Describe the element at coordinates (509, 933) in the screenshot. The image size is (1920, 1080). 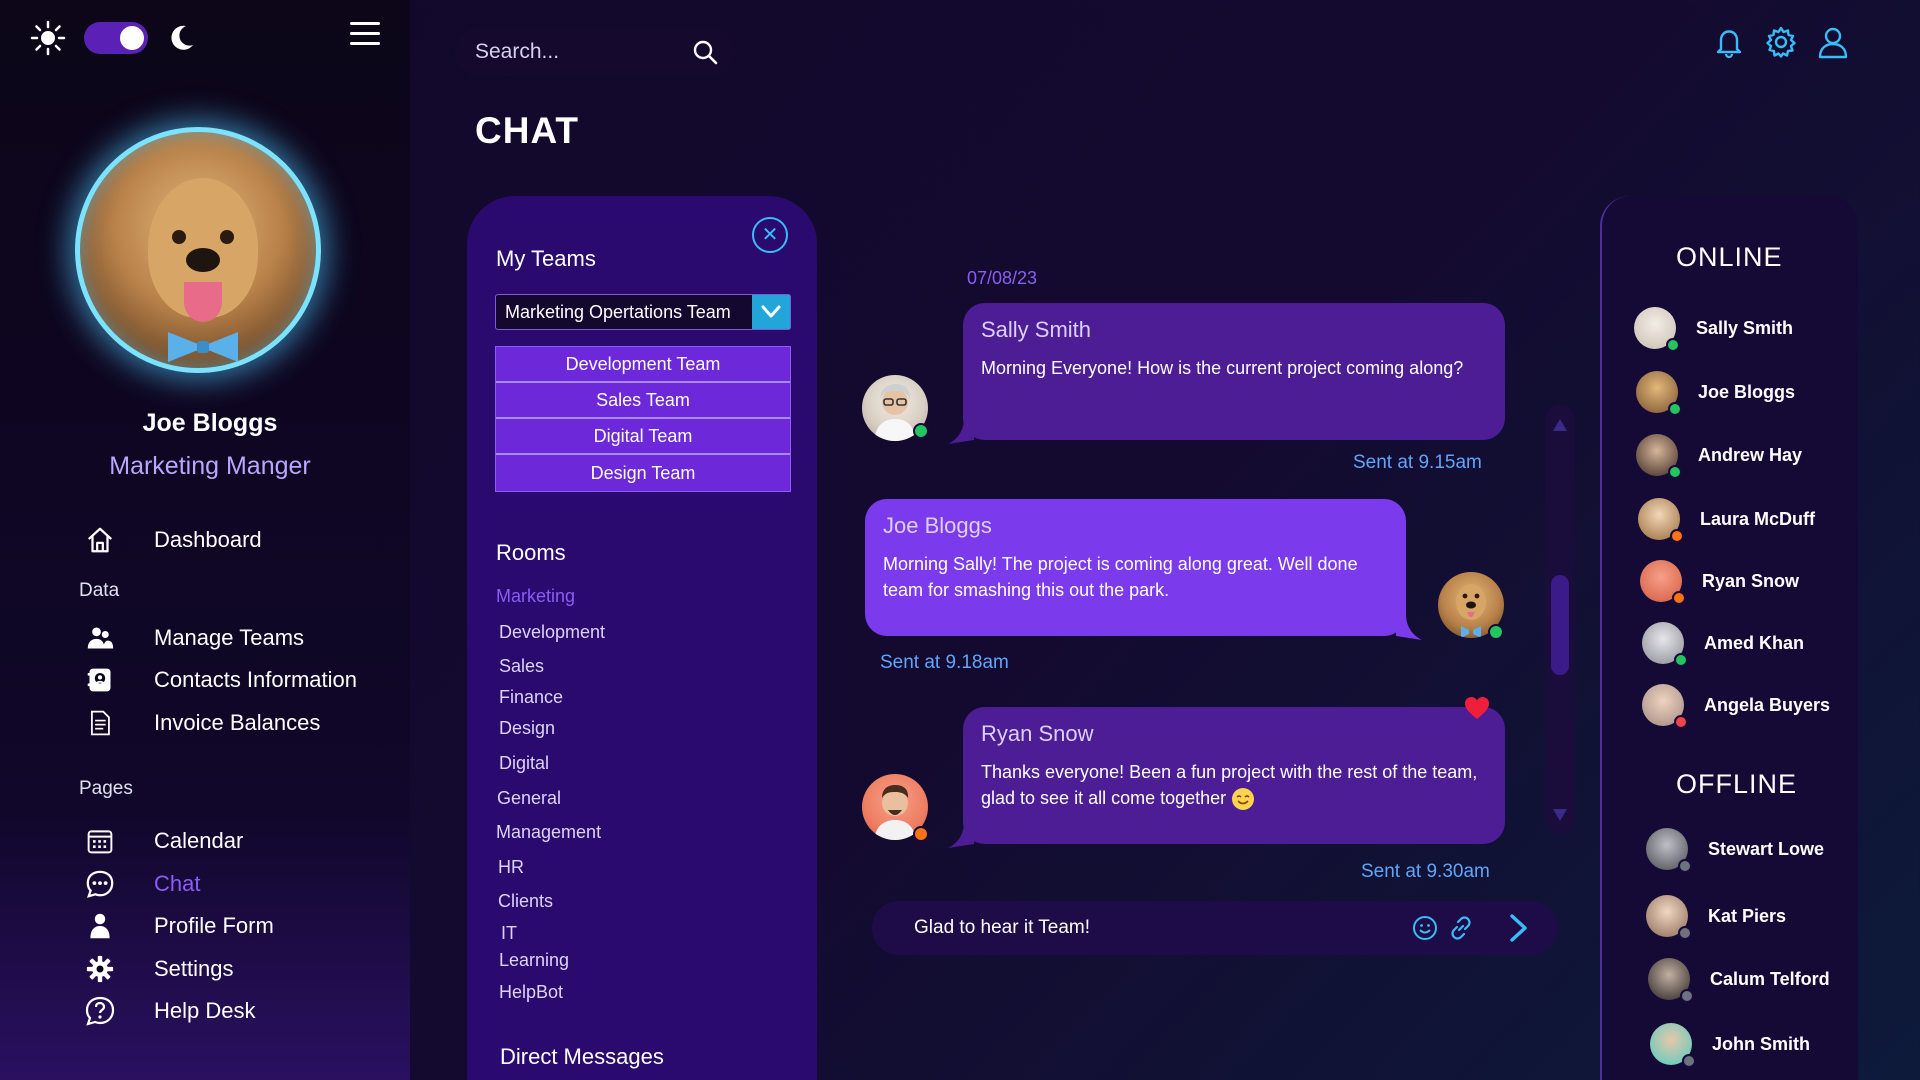
I see `room-it: IT` at that location.